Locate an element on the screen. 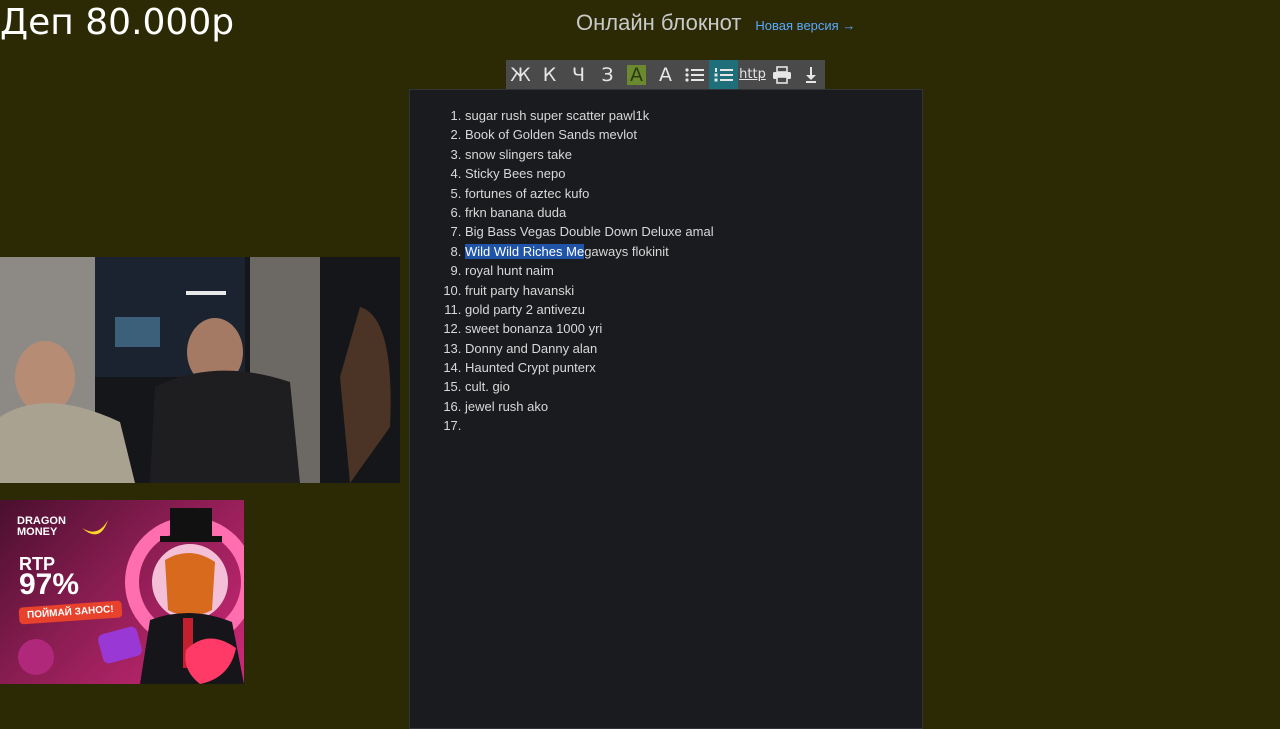 The height and width of the screenshot is (729, 1280). bulleted-list-button is located at coordinates (694, 74).